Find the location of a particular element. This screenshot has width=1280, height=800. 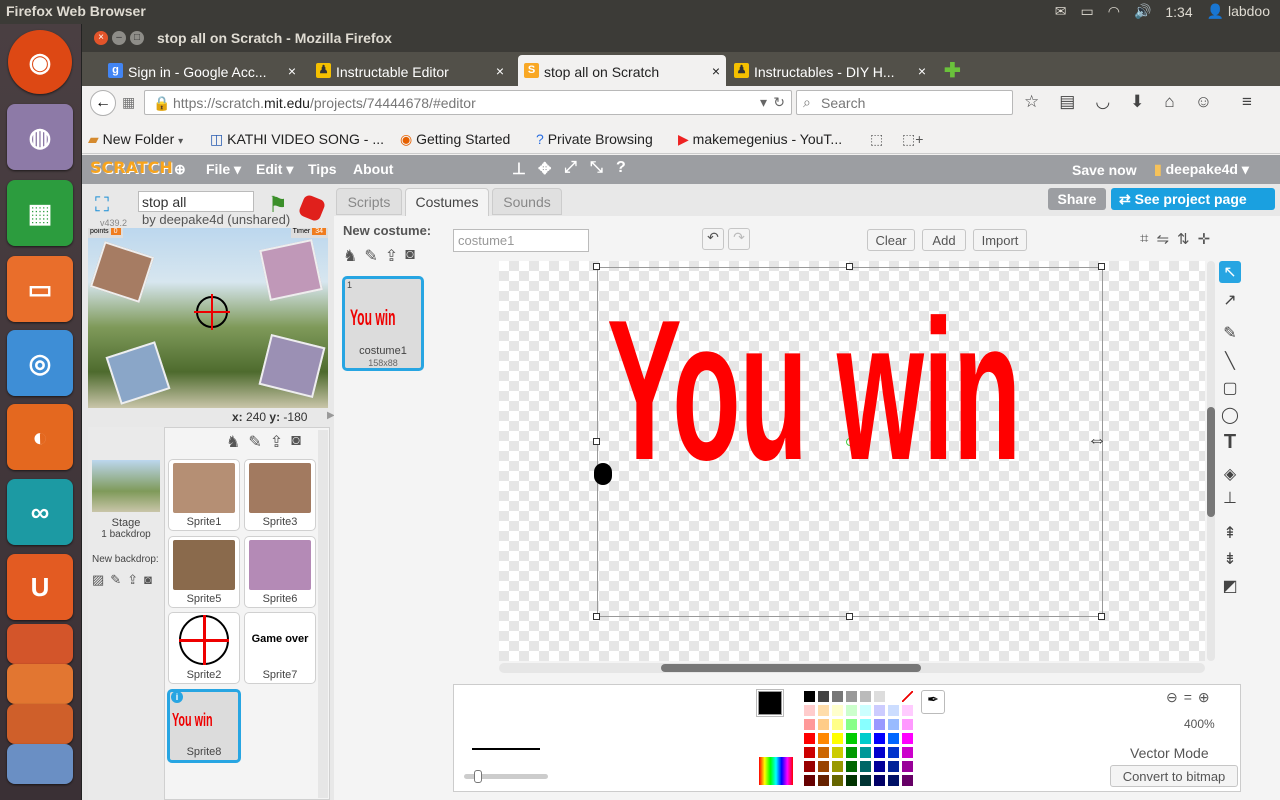

bookmark-star-icon: ☆ is located at coordinates (1031, 102).